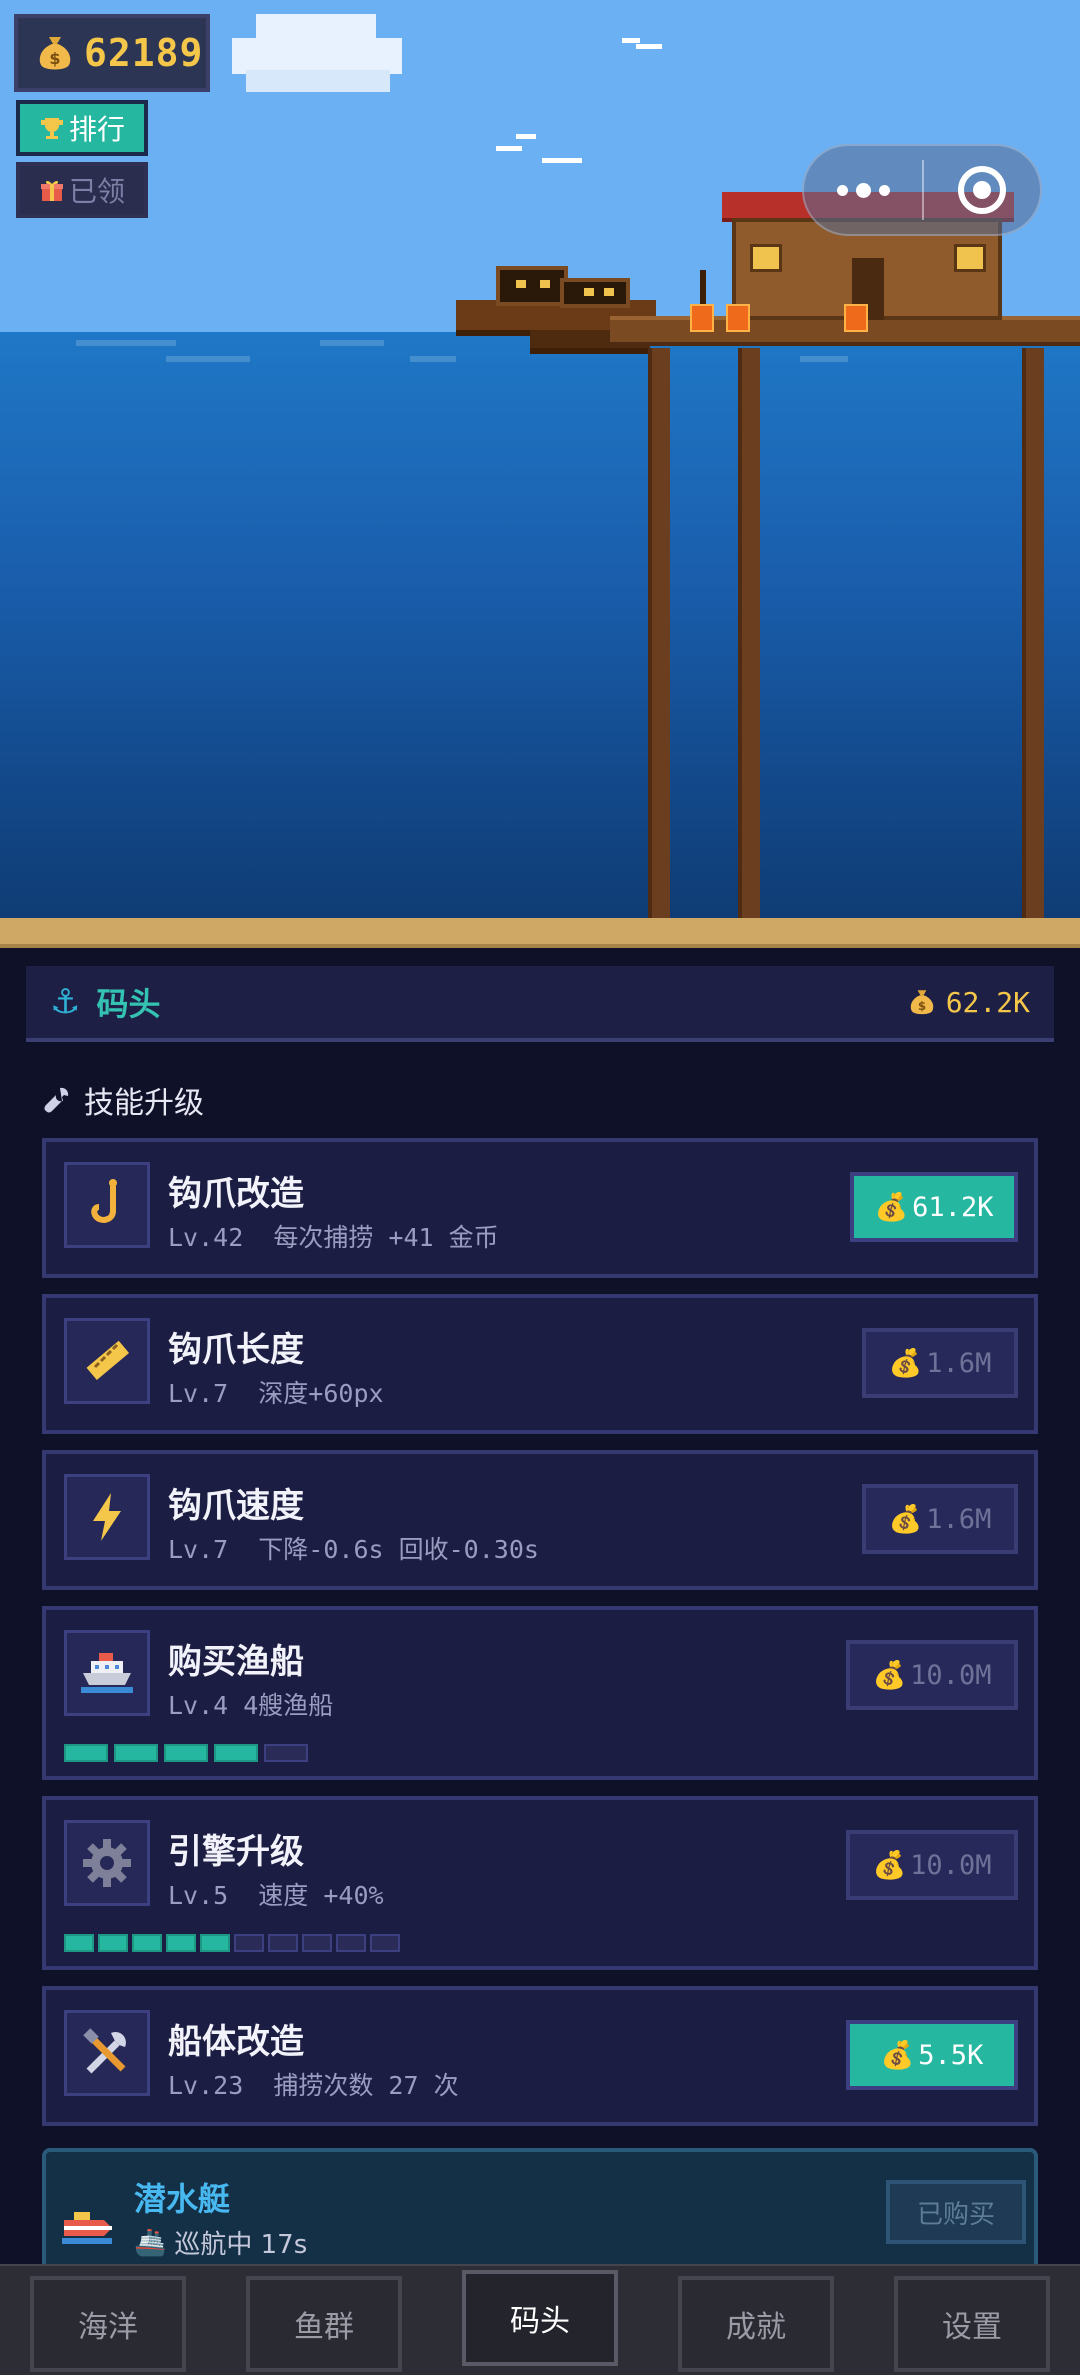 The width and height of the screenshot is (1080, 2375). I want to click on tab-achievements: 成就, so click(756, 2324).